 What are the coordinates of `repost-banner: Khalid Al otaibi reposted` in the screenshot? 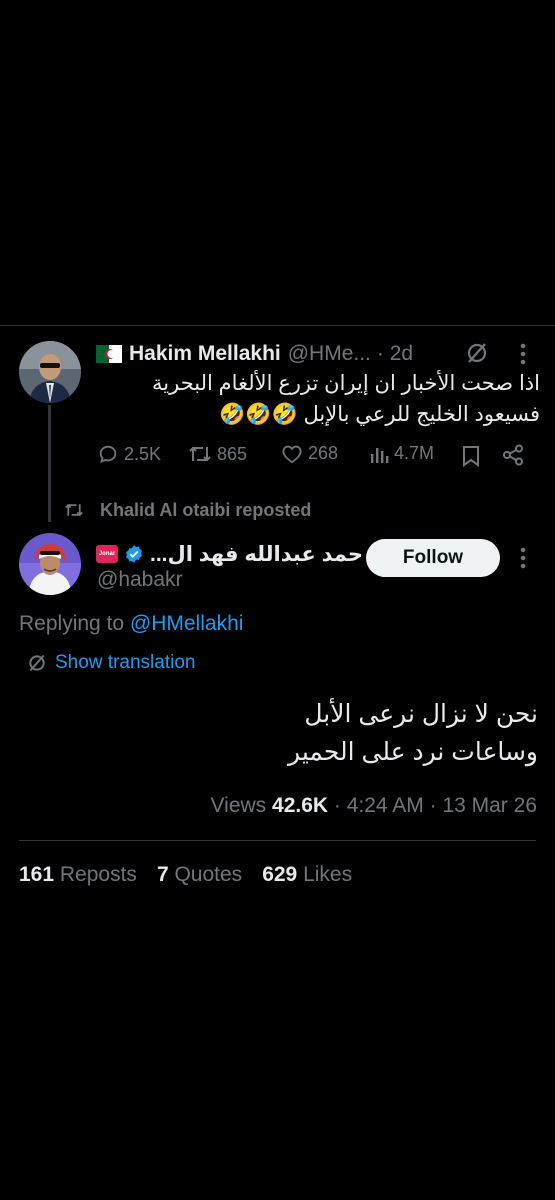 It's located at (187, 510).